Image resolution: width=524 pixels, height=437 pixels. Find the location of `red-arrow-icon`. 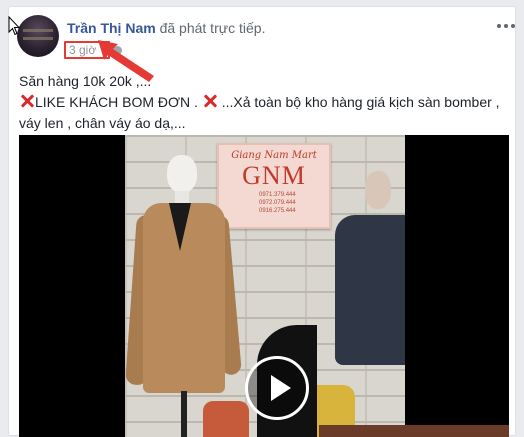

red-arrow-icon is located at coordinates (126, 61).